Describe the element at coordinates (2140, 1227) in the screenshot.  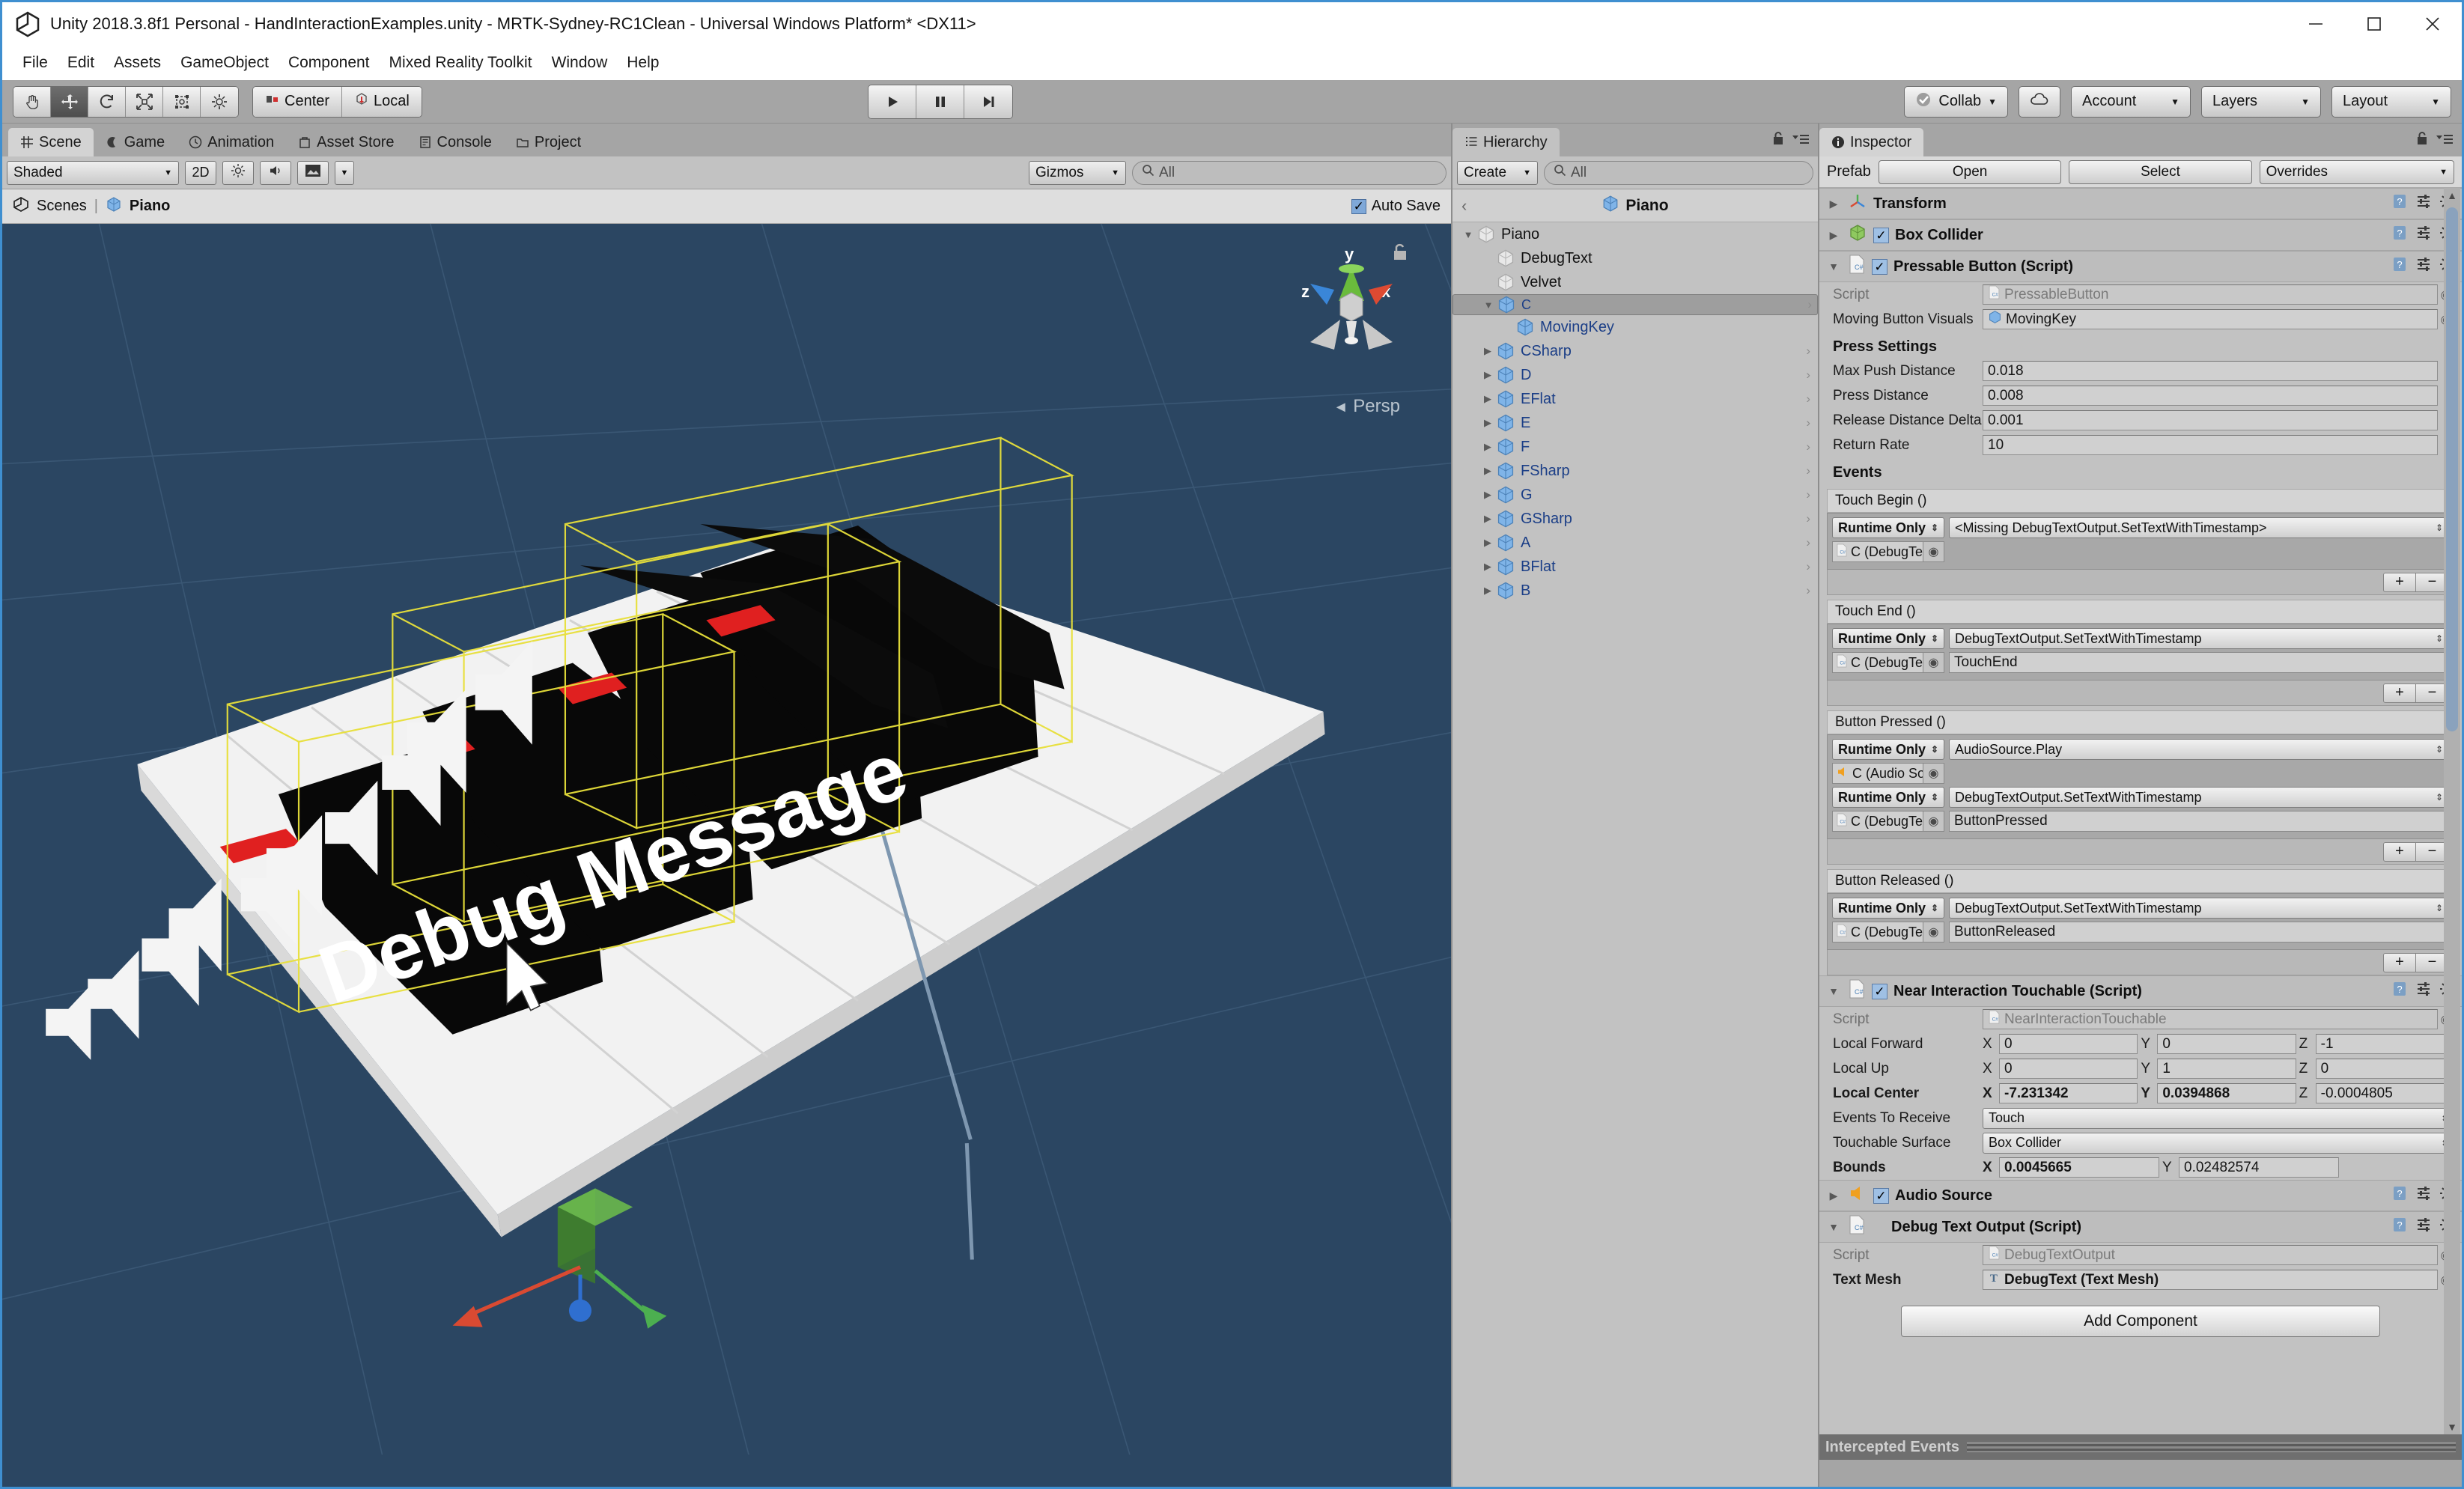
I see `component-debug-text-output-header: ▼ C# Debug Text Output (Script) ?` at that location.